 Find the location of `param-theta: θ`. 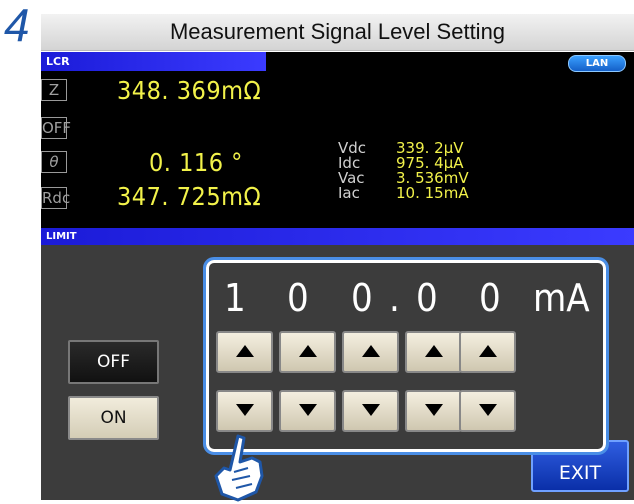

param-theta: θ is located at coordinates (54, 162).